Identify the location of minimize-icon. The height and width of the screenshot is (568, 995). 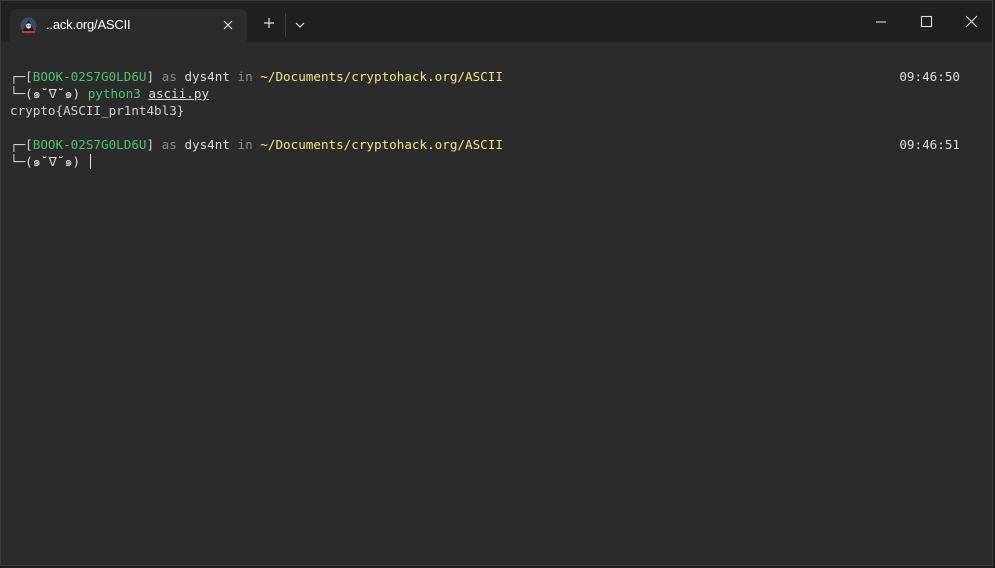
(881, 22).